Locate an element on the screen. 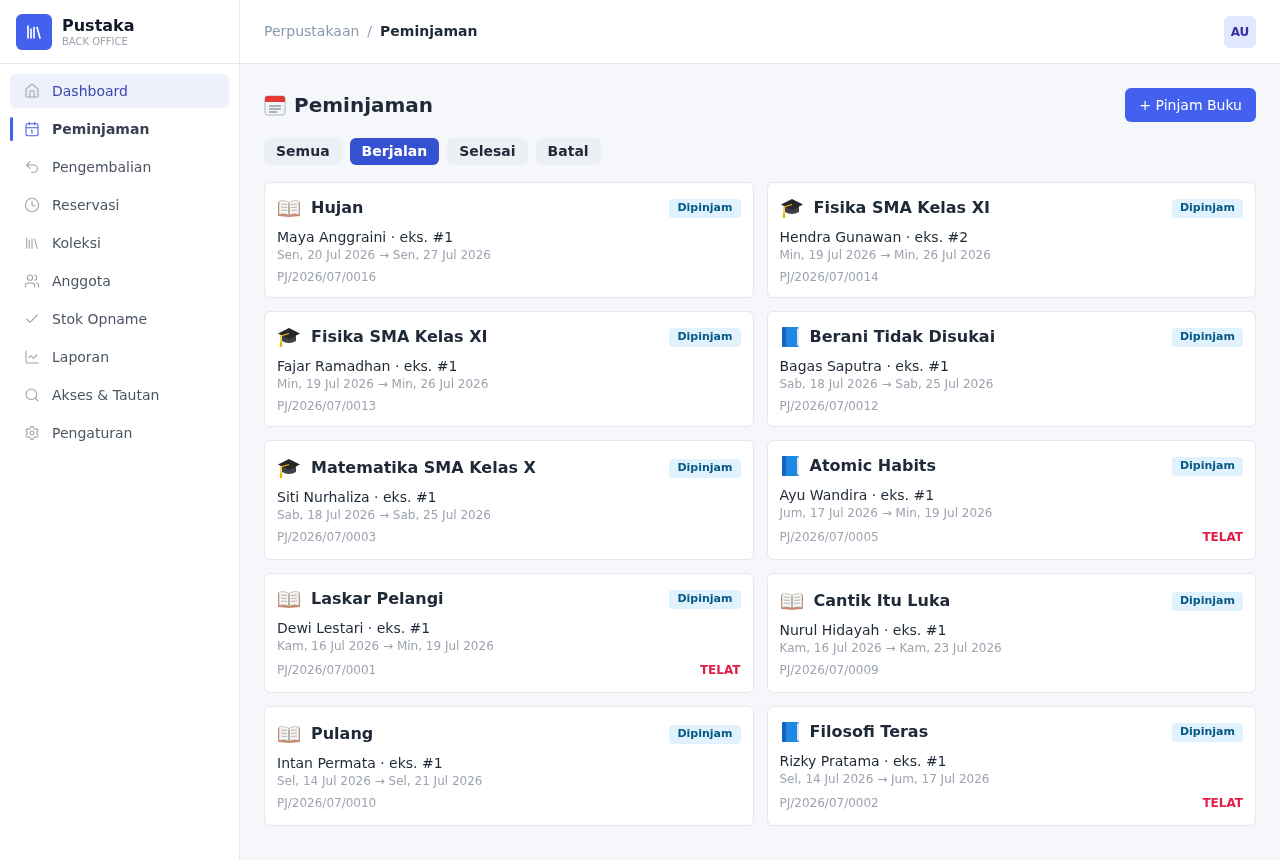 The image size is (1280, 860). loan-card: Fisika SMA Kelas XI Dipinjam Fajar Ramadhan · eks. #1 Min, 19 Jul 2026 → Min, 26 Jul 2026 PJ/2026/07/0013 is located at coordinates (509, 369).